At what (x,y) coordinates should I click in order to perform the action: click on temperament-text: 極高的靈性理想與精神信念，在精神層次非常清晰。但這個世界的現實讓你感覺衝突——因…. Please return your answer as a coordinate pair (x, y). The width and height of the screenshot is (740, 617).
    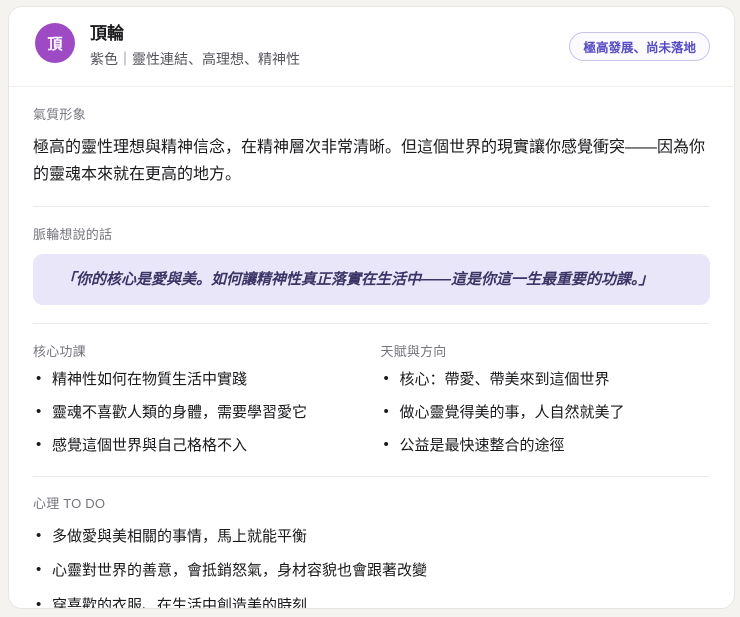
    Looking at the image, I should click on (369, 161).